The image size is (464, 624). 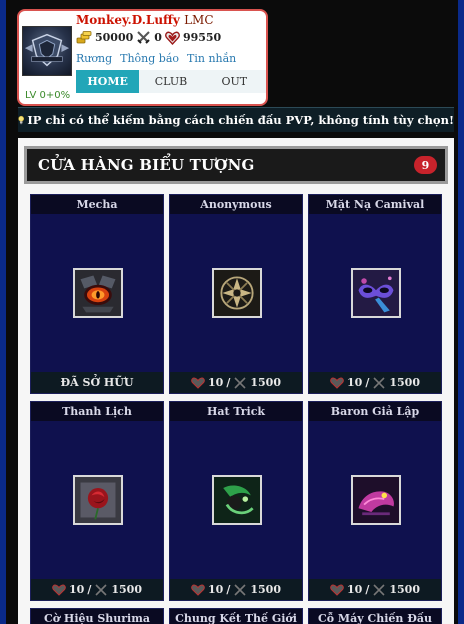 I want to click on lightbulb-icon, so click(x=21, y=120).